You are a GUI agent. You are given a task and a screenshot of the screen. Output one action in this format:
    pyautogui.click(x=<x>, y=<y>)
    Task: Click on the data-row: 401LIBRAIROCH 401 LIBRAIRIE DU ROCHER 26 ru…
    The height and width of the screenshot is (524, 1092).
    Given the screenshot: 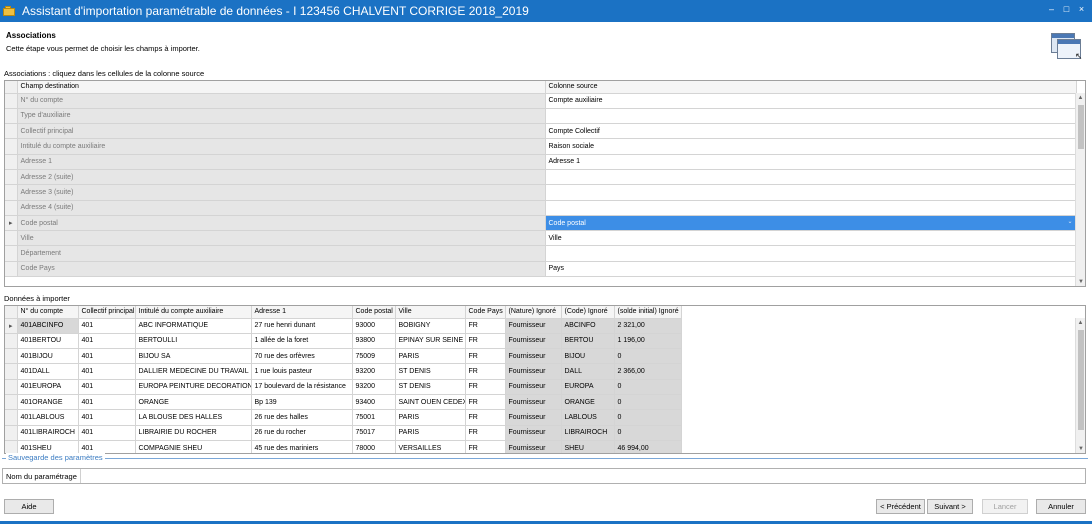 What is the action you would take?
    pyautogui.click(x=343, y=433)
    